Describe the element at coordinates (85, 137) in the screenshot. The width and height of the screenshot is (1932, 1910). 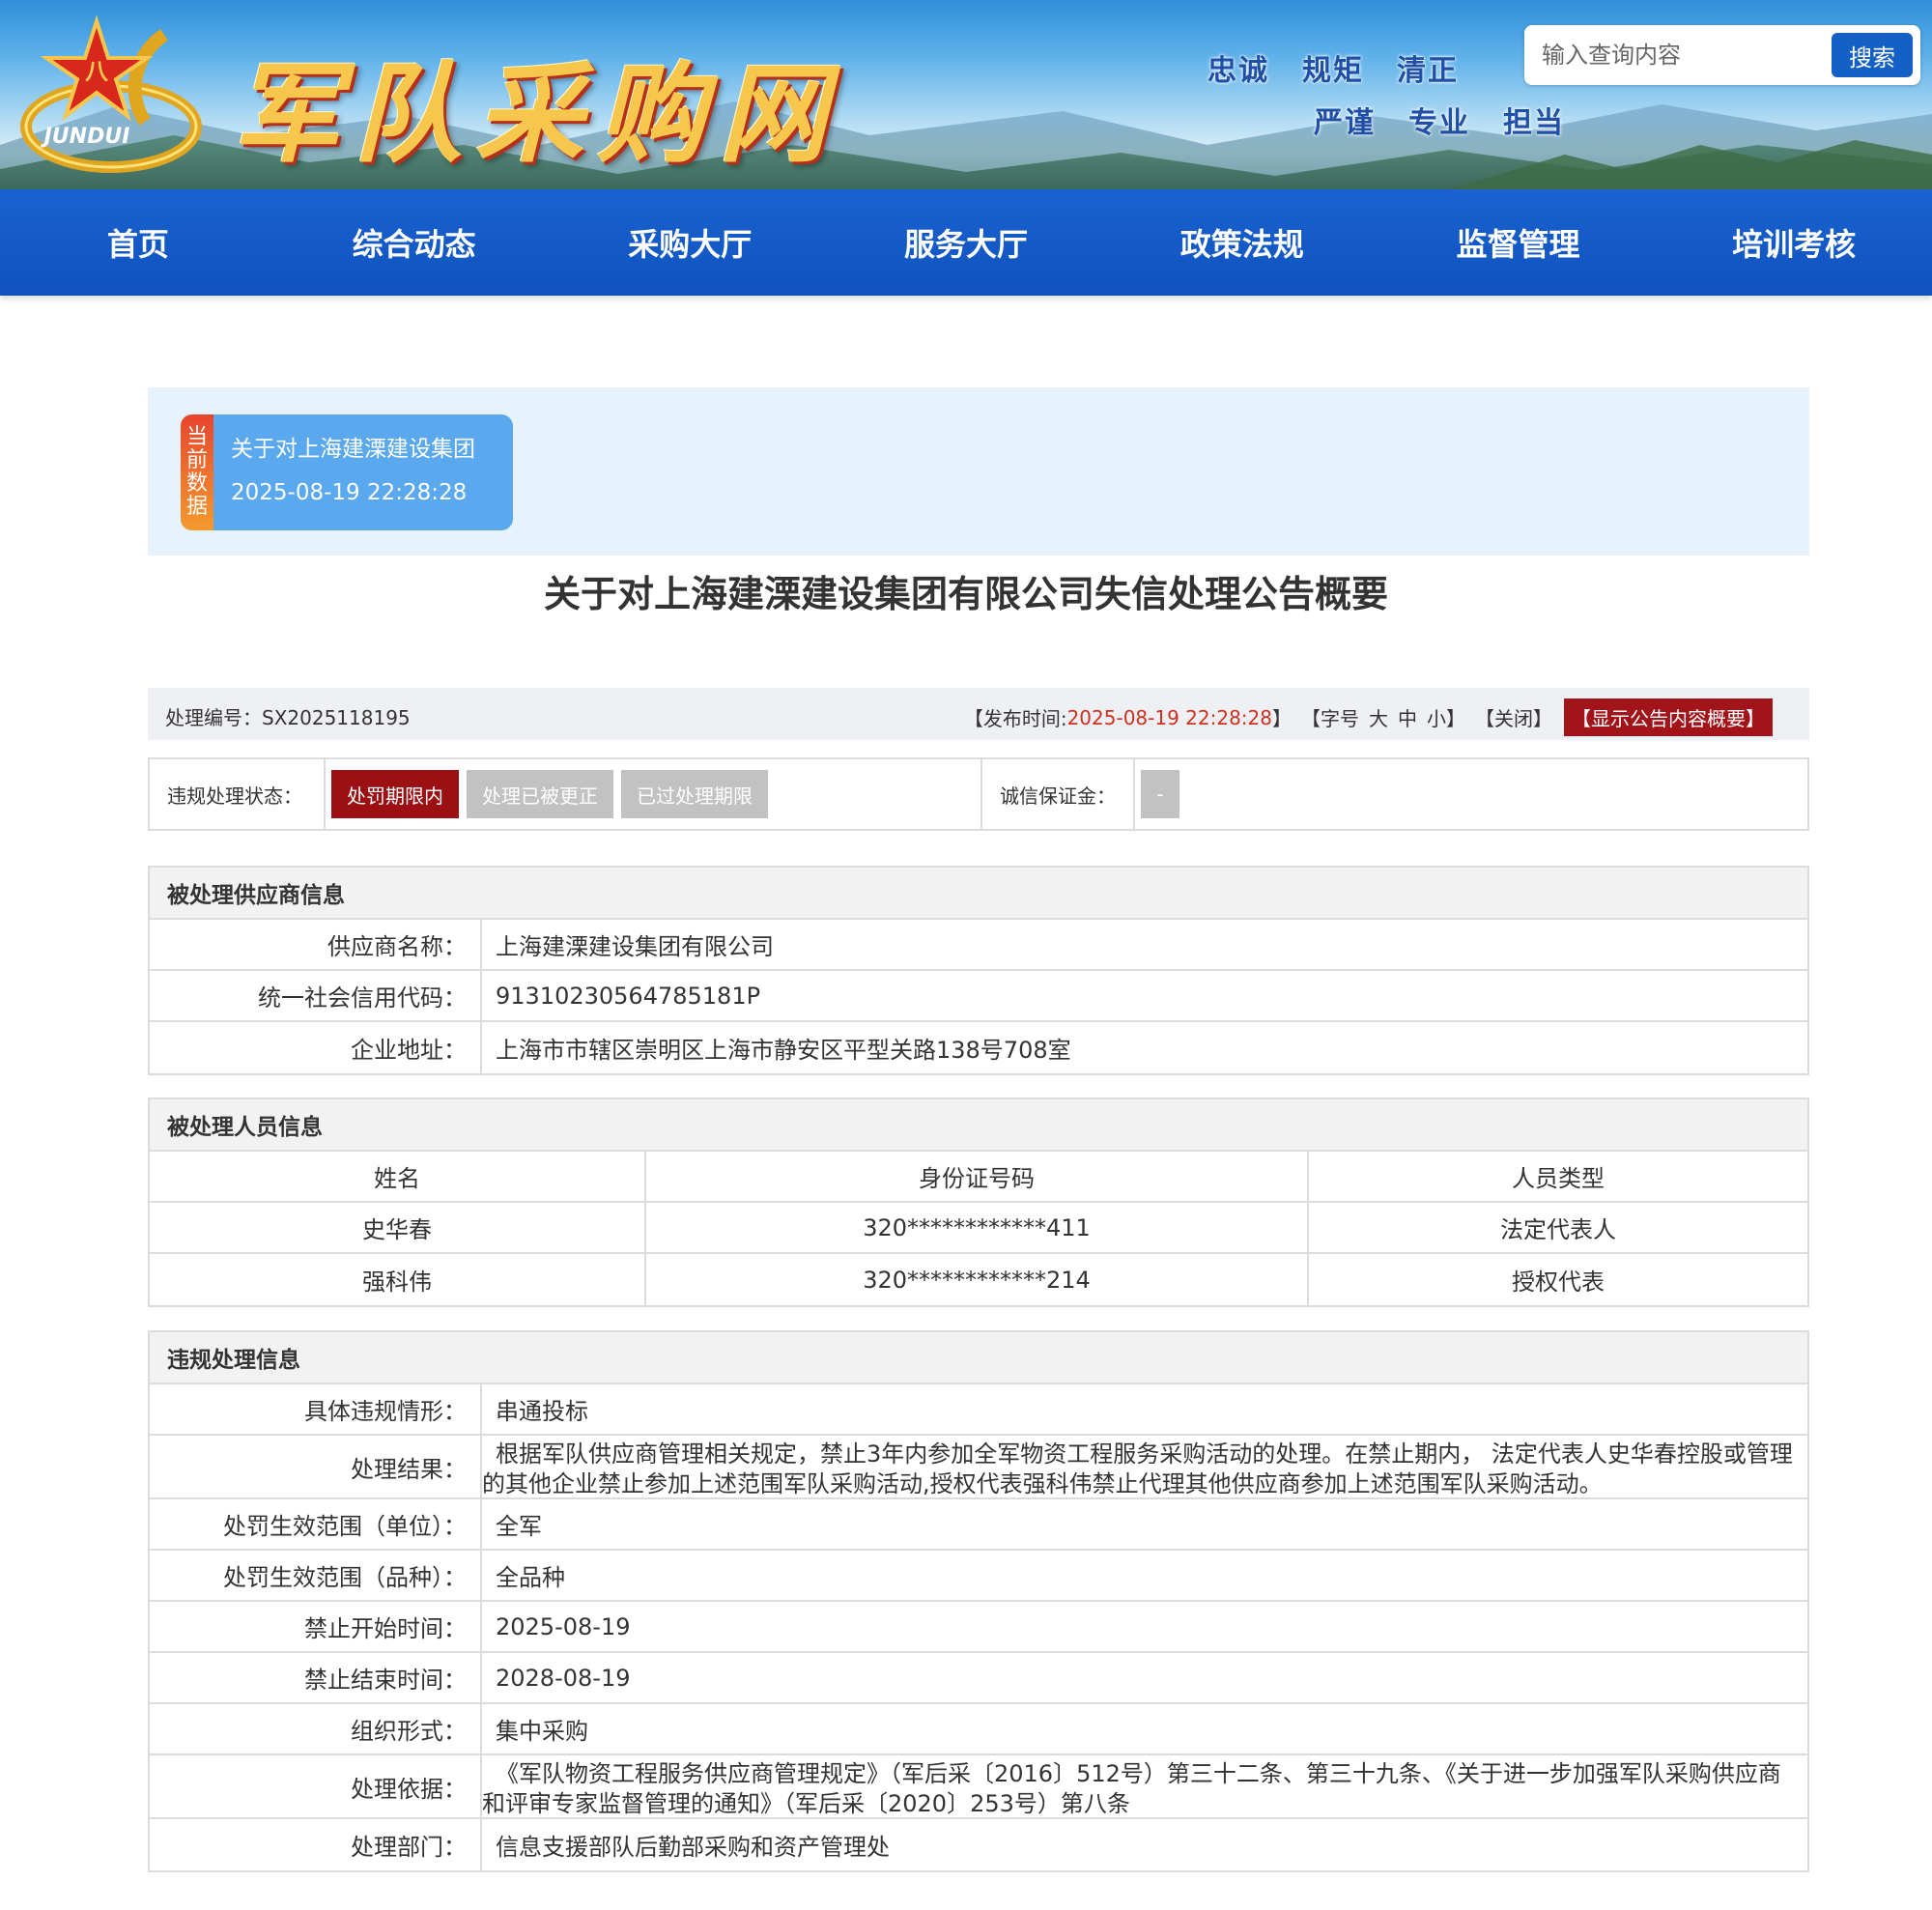
I see `svg-text: JUNDUI` at that location.